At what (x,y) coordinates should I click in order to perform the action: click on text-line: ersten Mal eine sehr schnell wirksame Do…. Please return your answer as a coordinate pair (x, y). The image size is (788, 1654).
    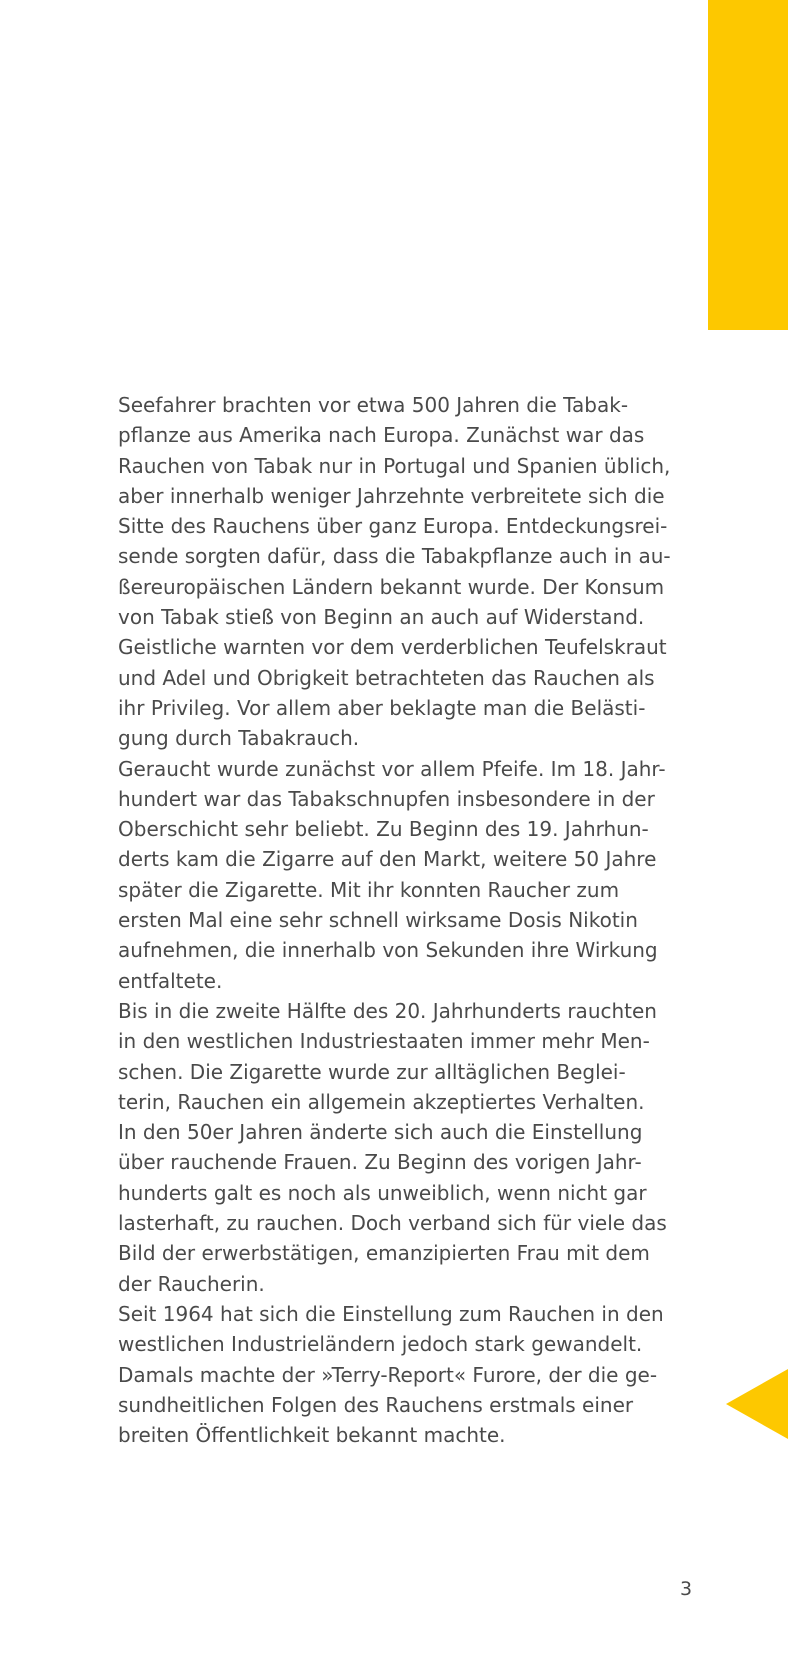
    Looking at the image, I should click on (378, 920).